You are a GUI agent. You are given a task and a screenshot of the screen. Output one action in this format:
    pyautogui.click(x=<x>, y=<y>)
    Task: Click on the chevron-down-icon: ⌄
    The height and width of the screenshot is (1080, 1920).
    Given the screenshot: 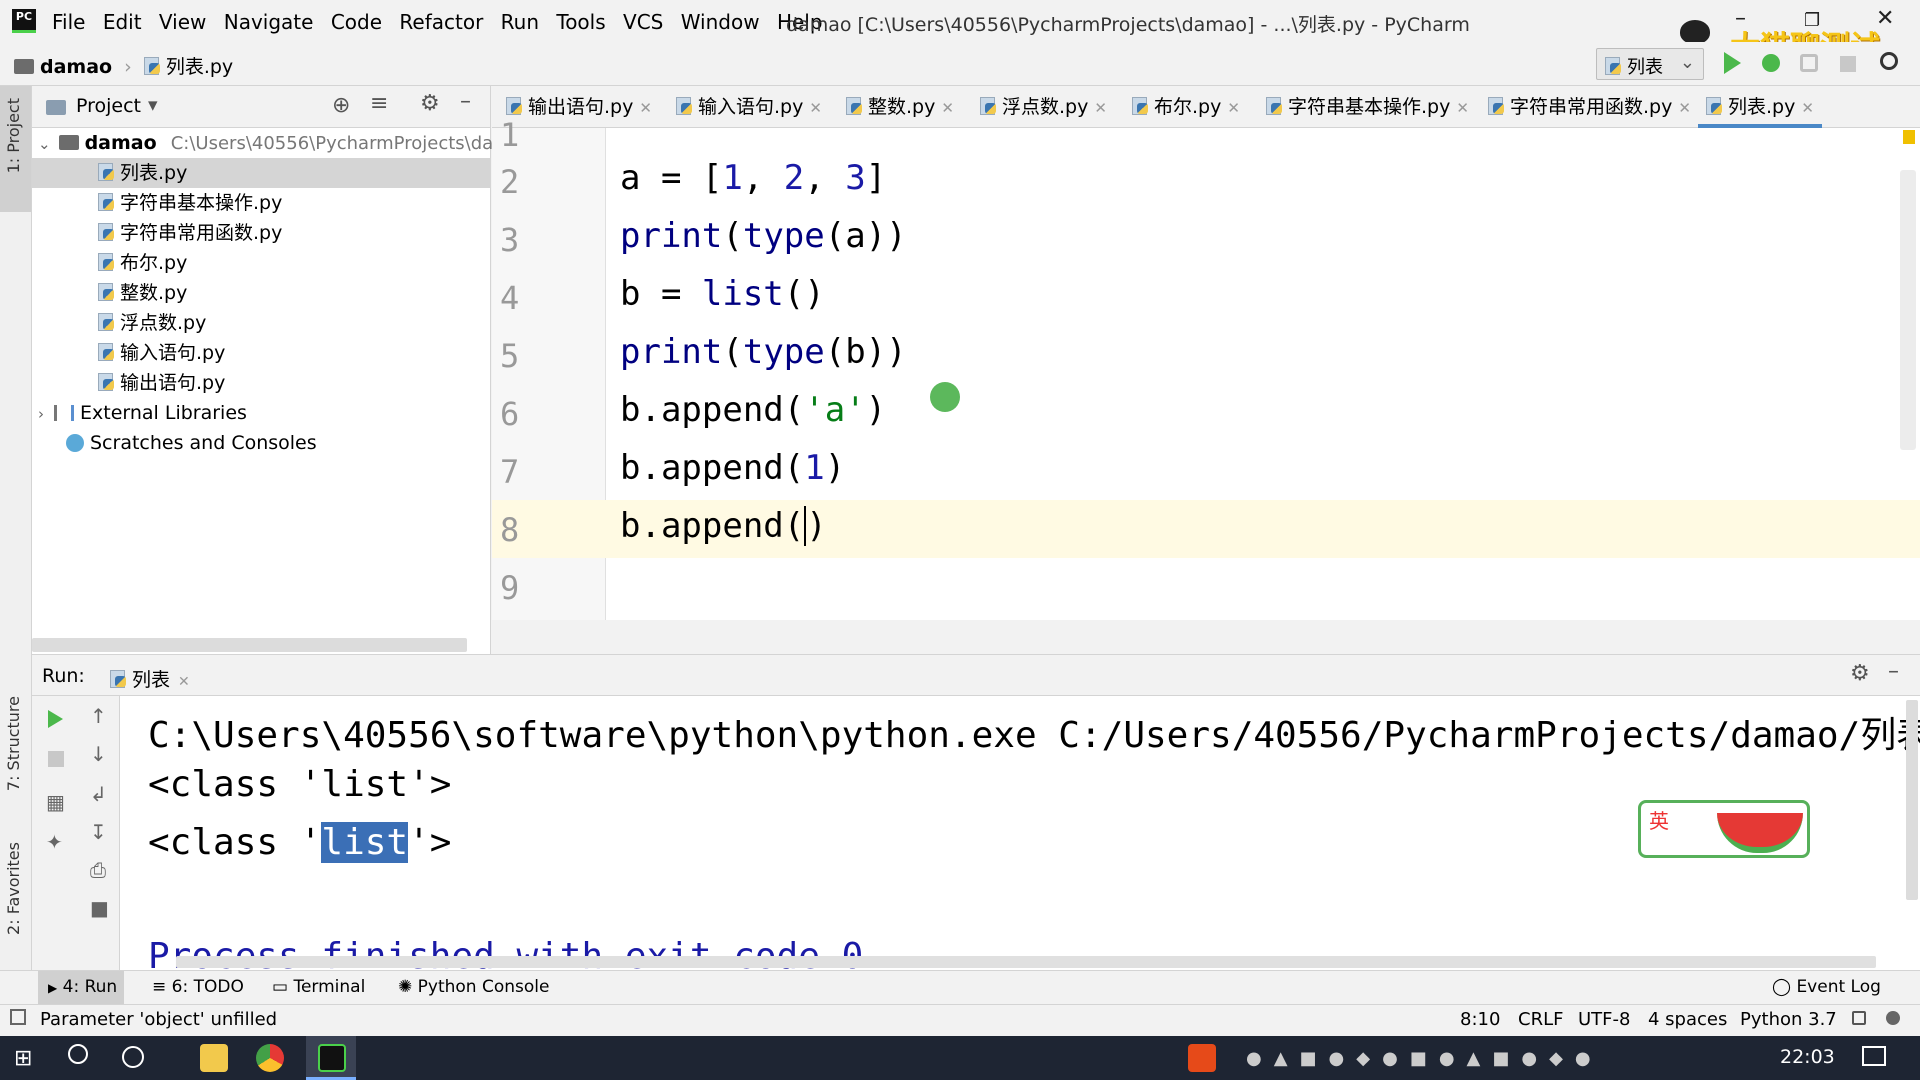 What is the action you would take?
    pyautogui.click(x=44, y=144)
    